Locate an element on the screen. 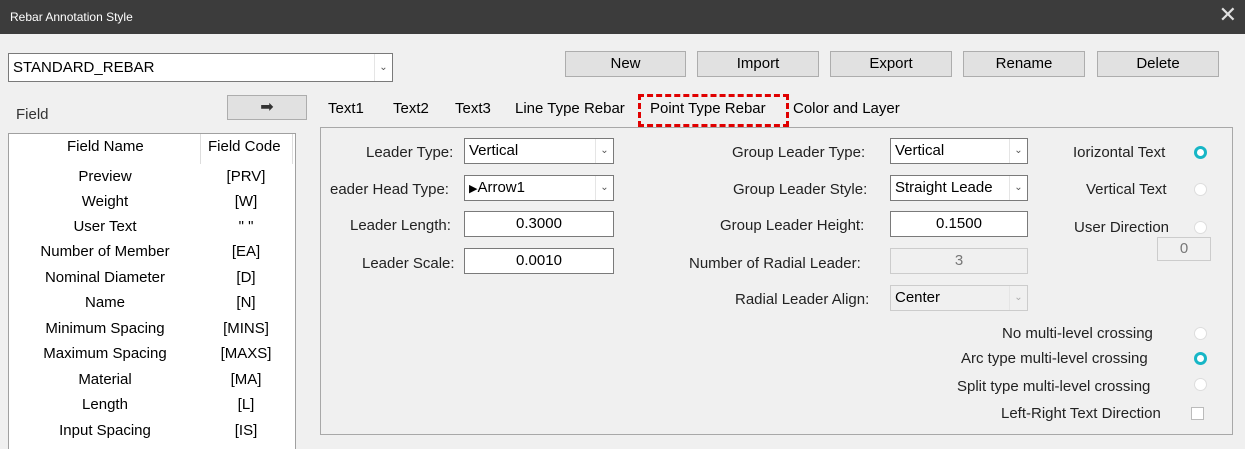 This screenshot has height=449, width=1245. split-multilevel-label: Split type multi-level crossing is located at coordinates (1054, 386).